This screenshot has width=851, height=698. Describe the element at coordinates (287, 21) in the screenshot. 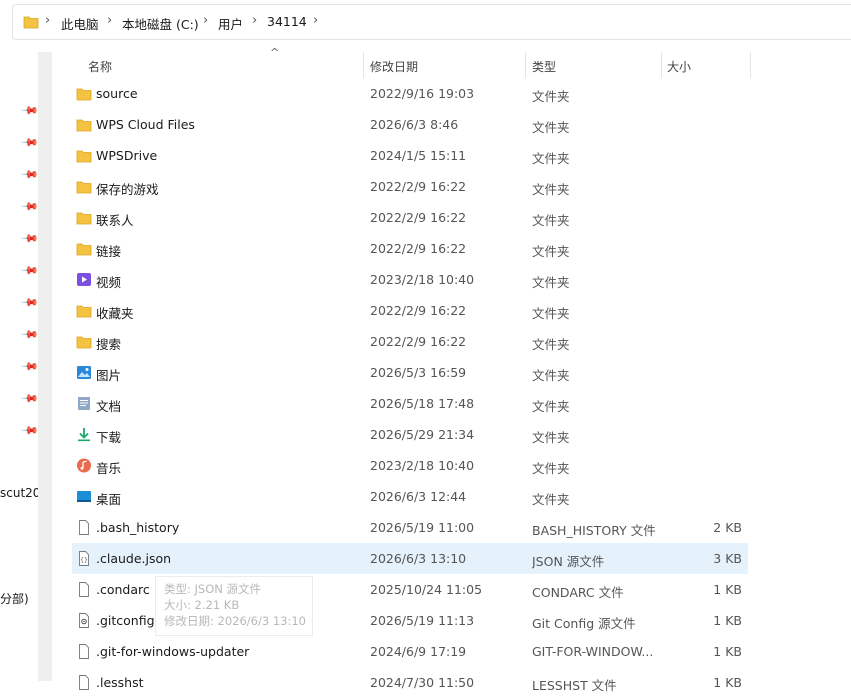

I see `breadcrumb-user-folder: 34114` at that location.